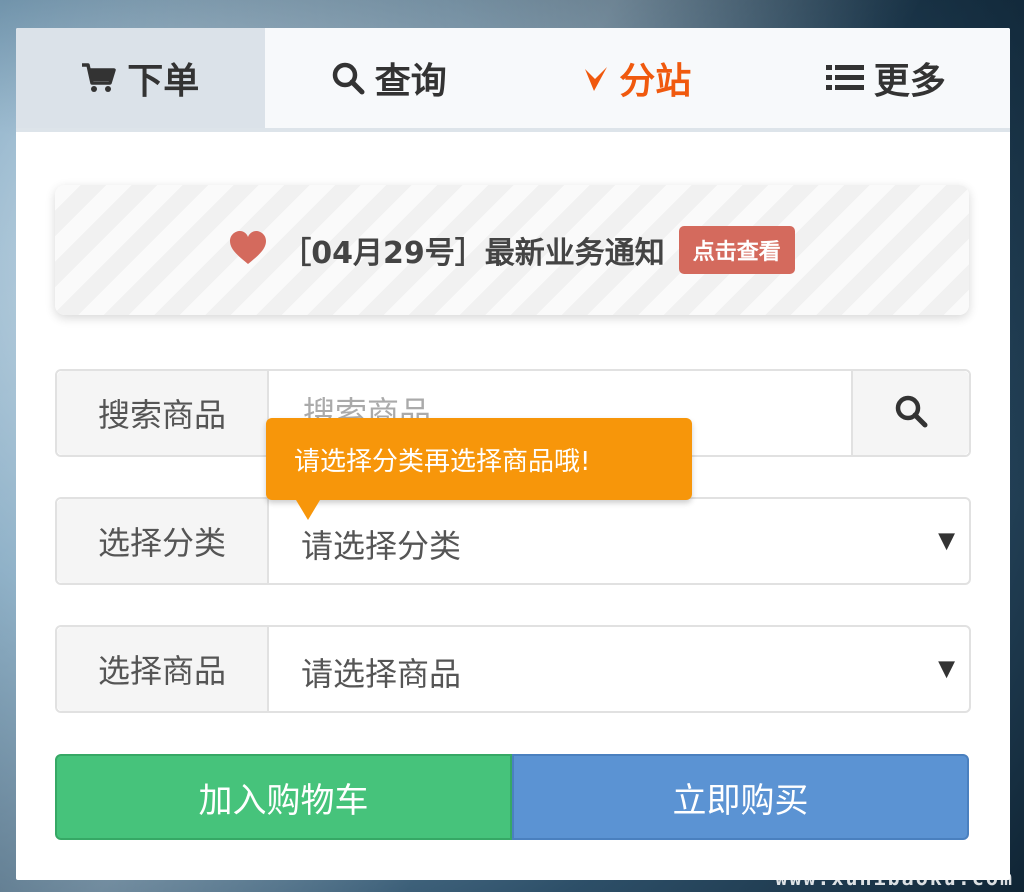 The height and width of the screenshot is (892, 1024). What do you see at coordinates (619, 669) in the screenshot?
I see `product-select: 请选择商品 ▼` at bounding box center [619, 669].